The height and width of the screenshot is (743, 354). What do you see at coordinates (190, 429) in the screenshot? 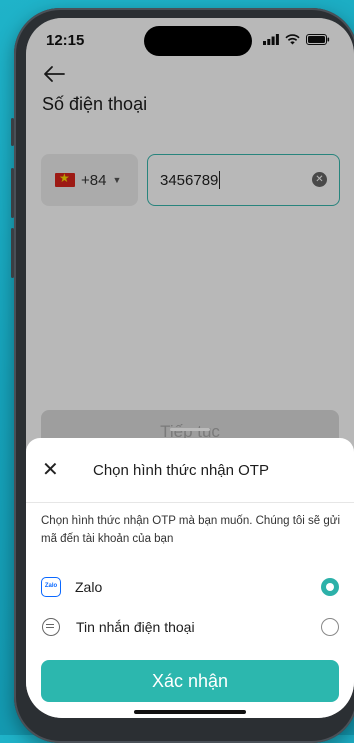
I see `sheet-handle` at bounding box center [190, 429].